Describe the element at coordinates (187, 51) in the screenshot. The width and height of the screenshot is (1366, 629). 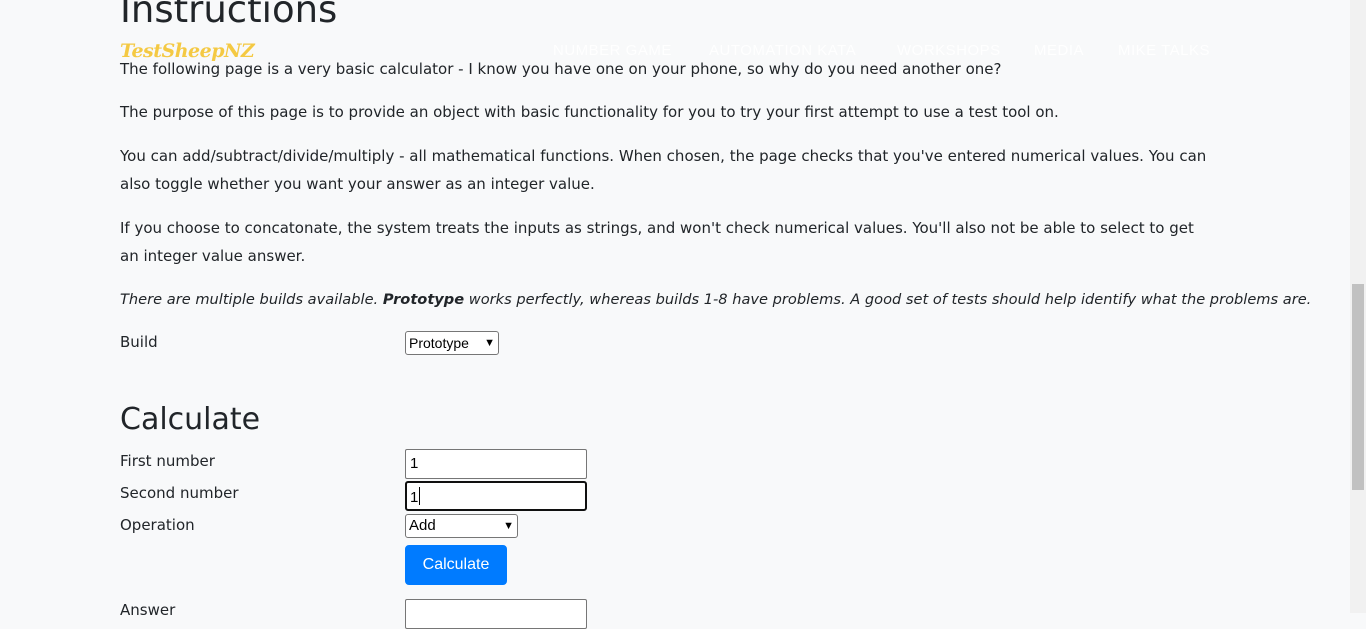
I see `site-logo: TestSheepNZ` at that location.